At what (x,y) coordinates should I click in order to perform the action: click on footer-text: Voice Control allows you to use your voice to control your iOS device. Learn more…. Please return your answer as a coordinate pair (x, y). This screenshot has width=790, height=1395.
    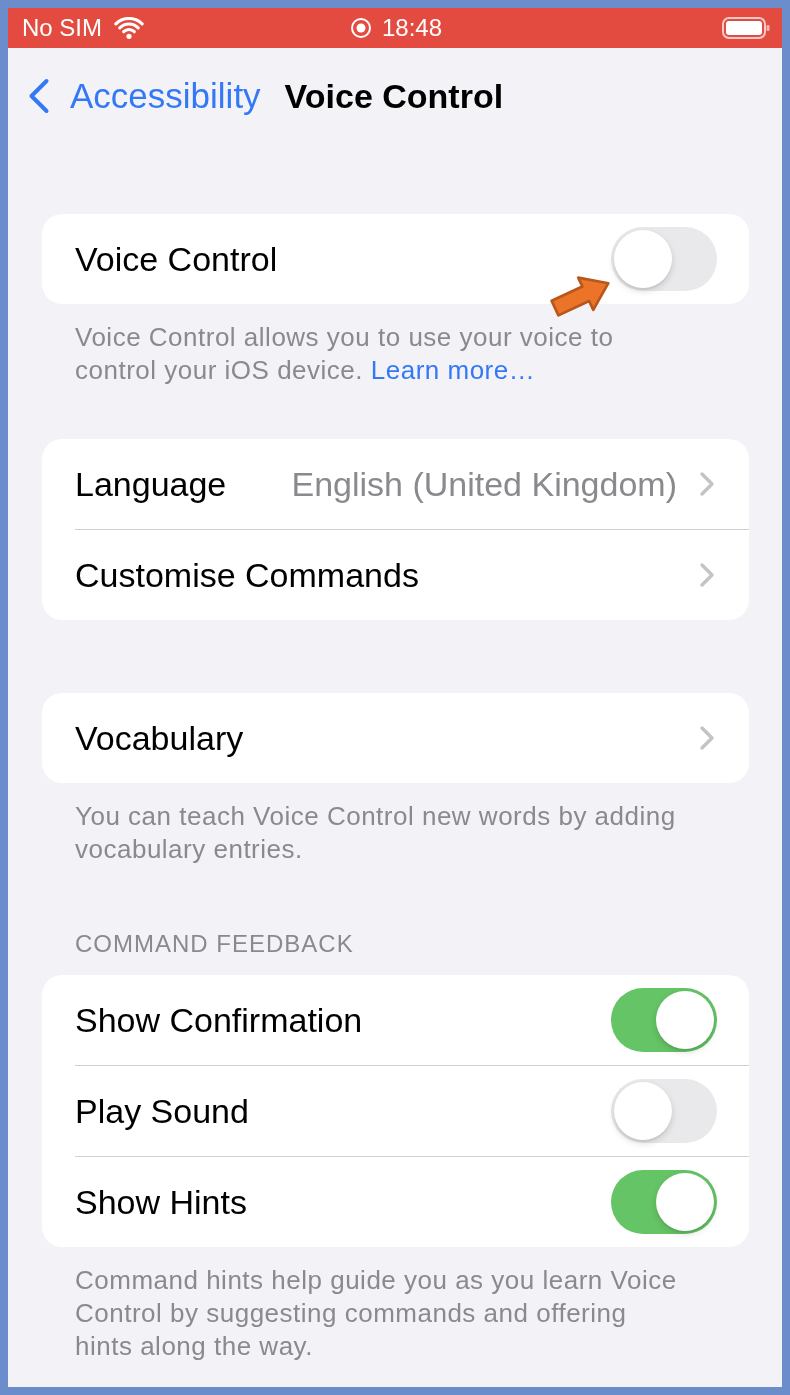
    Looking at the image, I should click on (345, 354).